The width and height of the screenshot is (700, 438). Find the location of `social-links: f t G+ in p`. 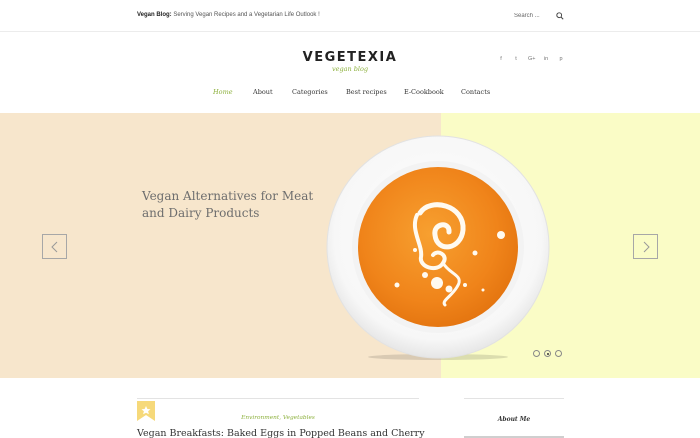

social-links: f t G+ in p is located at coordinates (531, 59).